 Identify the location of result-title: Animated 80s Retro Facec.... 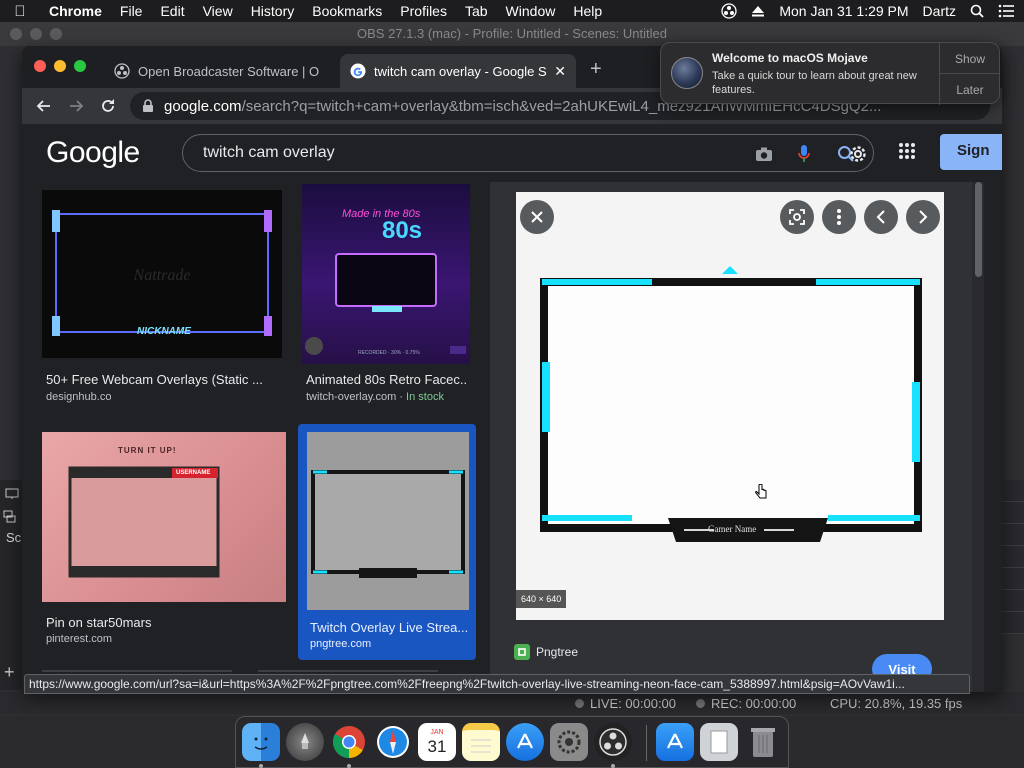
(386, 379).